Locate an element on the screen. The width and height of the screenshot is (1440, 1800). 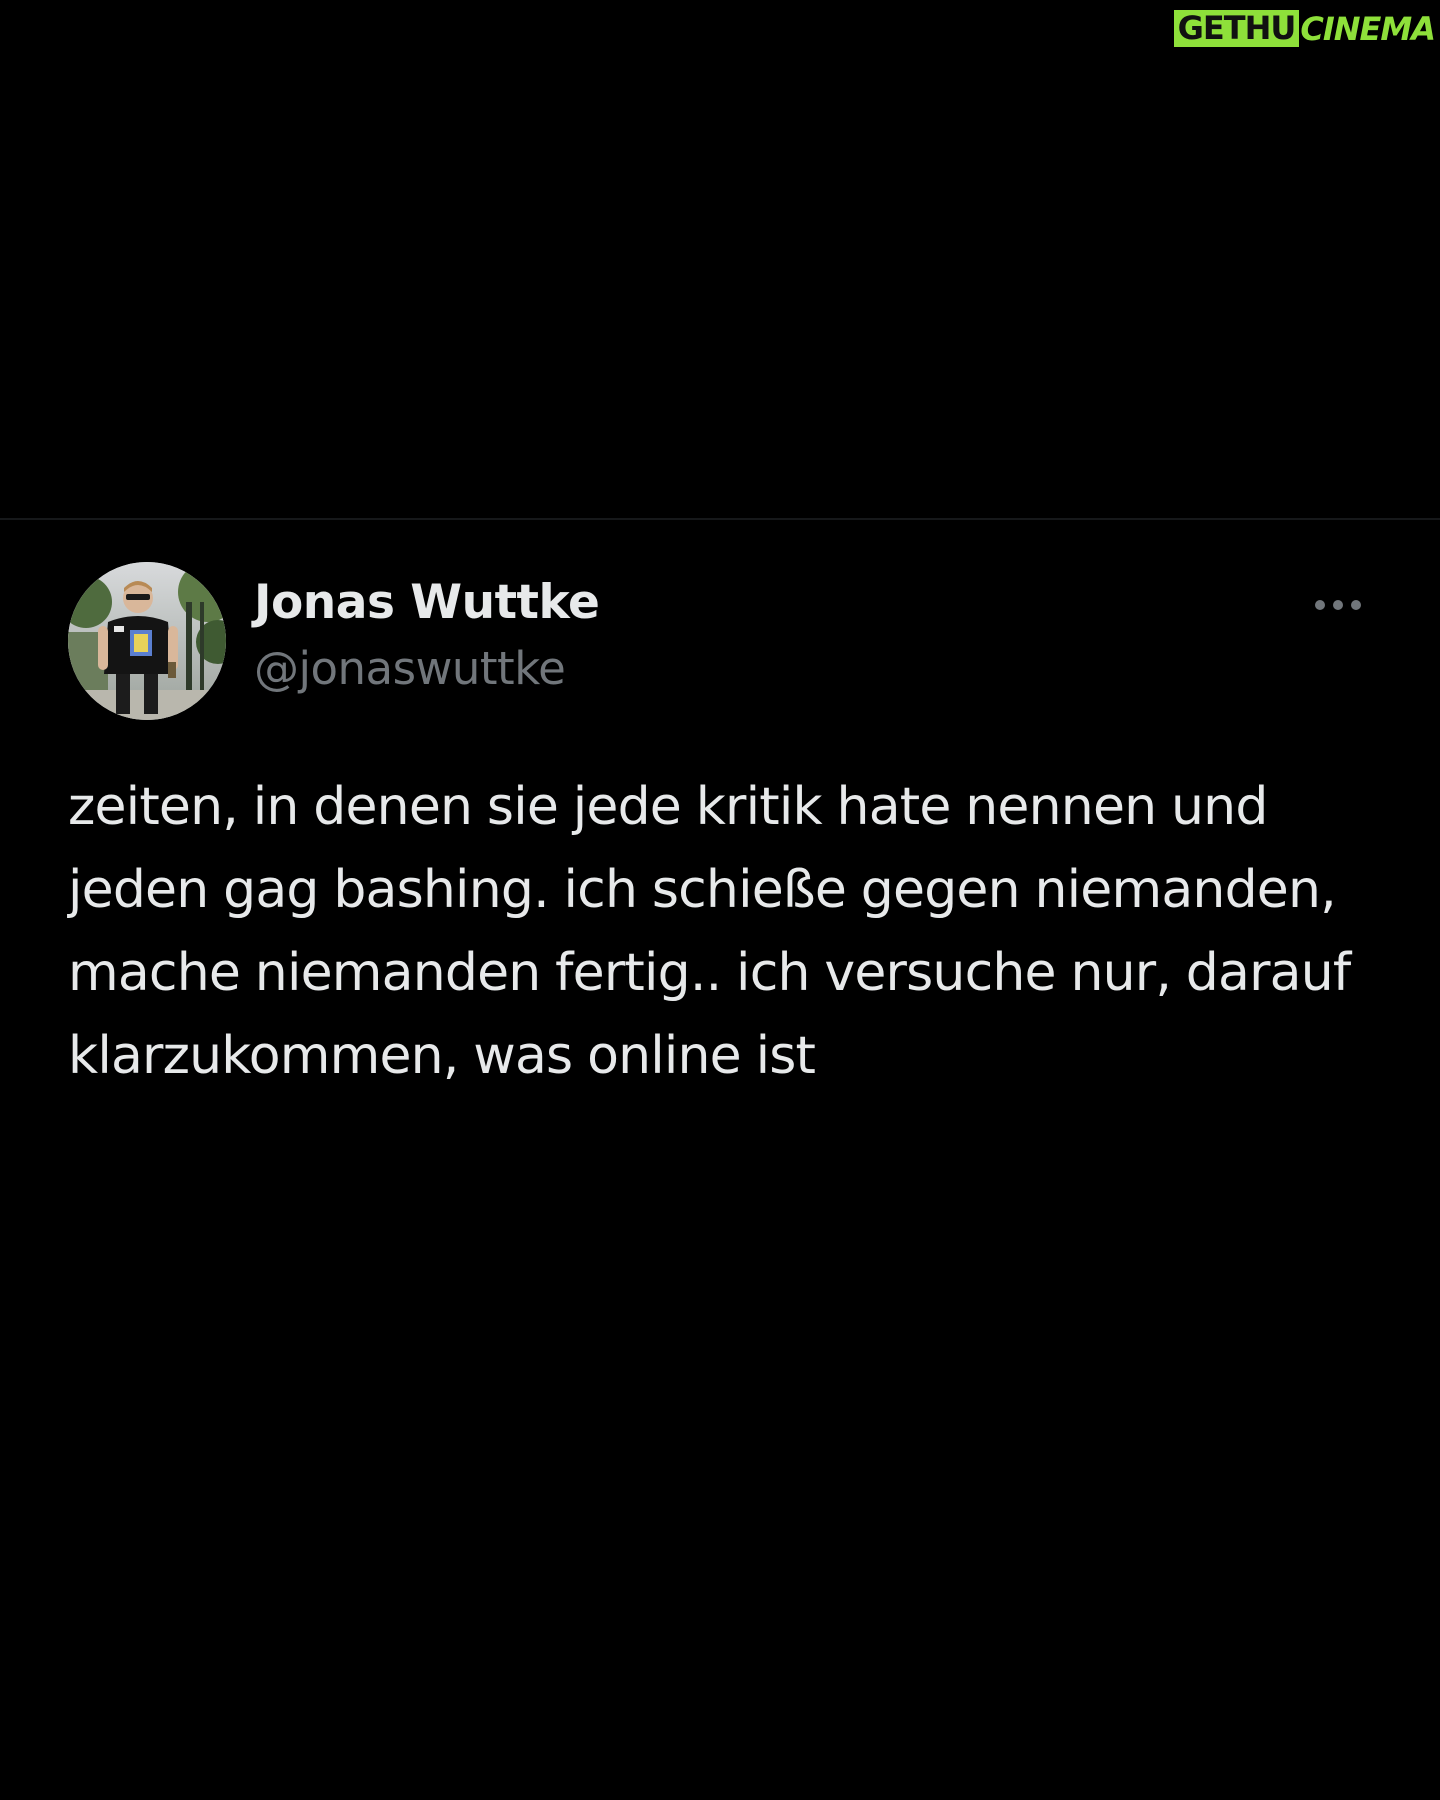
avatar is located at coordinates (147, 641).